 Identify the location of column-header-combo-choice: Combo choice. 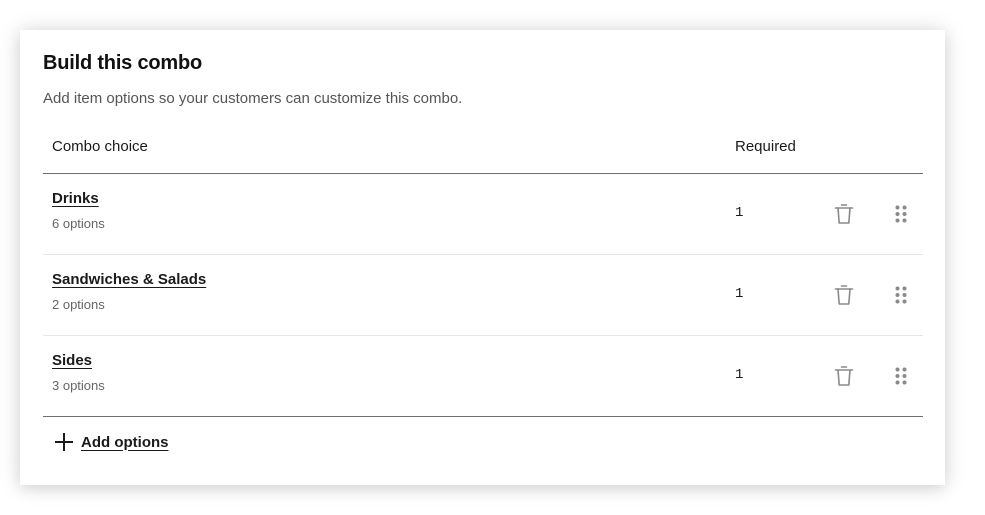
(100, 146).